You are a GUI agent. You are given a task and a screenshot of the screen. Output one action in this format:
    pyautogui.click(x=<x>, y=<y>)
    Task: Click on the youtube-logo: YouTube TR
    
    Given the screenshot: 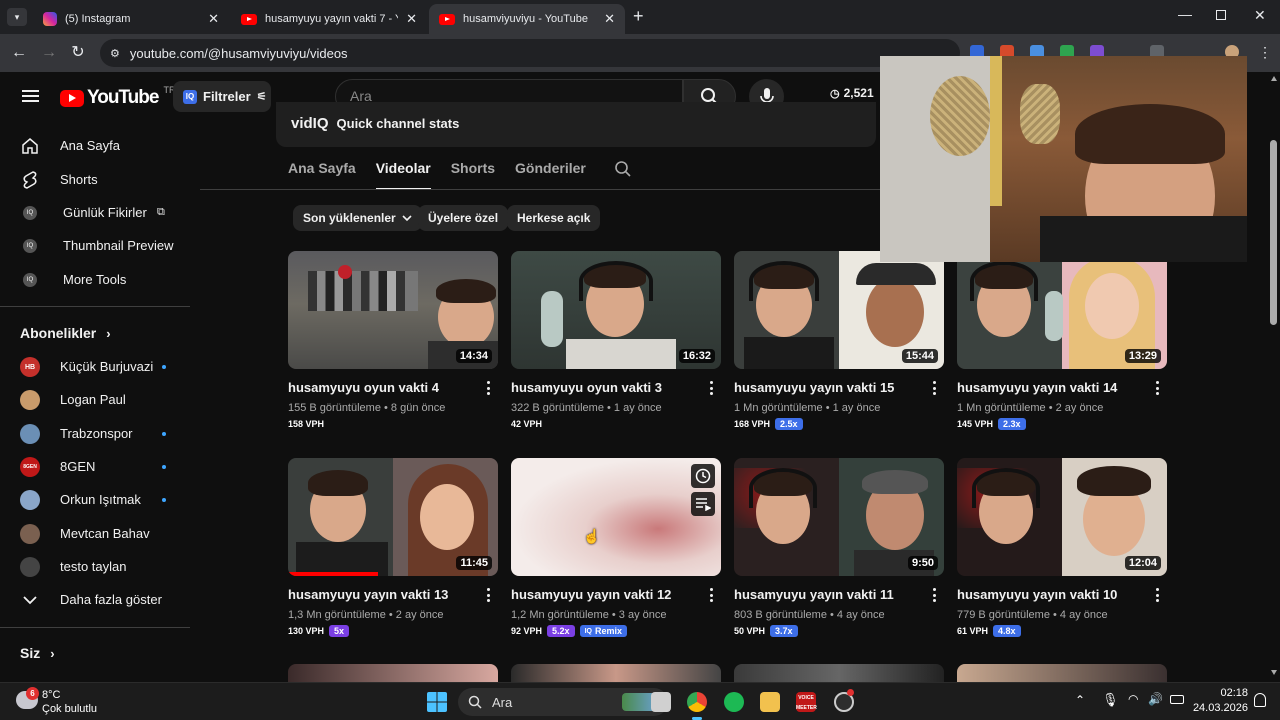 What is the action you would take?
    pyautogui.click(x=117, y=97)
    